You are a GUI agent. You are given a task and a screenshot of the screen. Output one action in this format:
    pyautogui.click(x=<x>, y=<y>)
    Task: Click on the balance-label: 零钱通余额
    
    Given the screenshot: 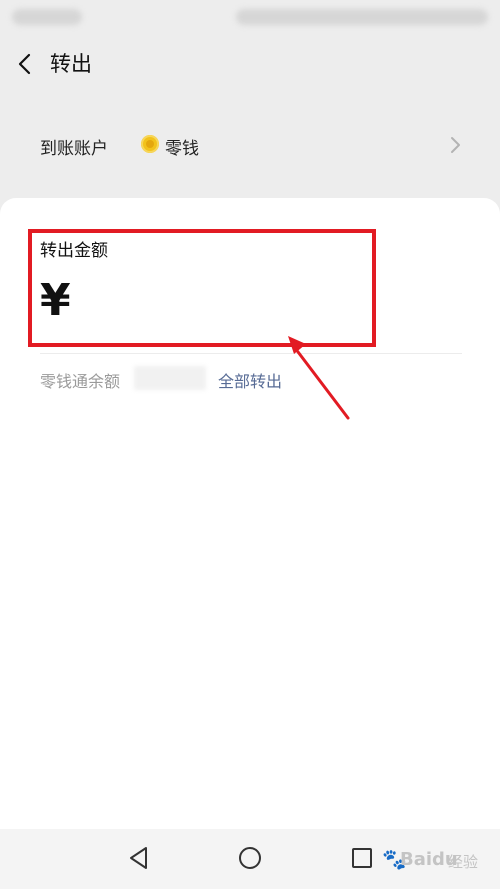 What is the action you would take?
    pyautogui.click(x=80, y=381)
    